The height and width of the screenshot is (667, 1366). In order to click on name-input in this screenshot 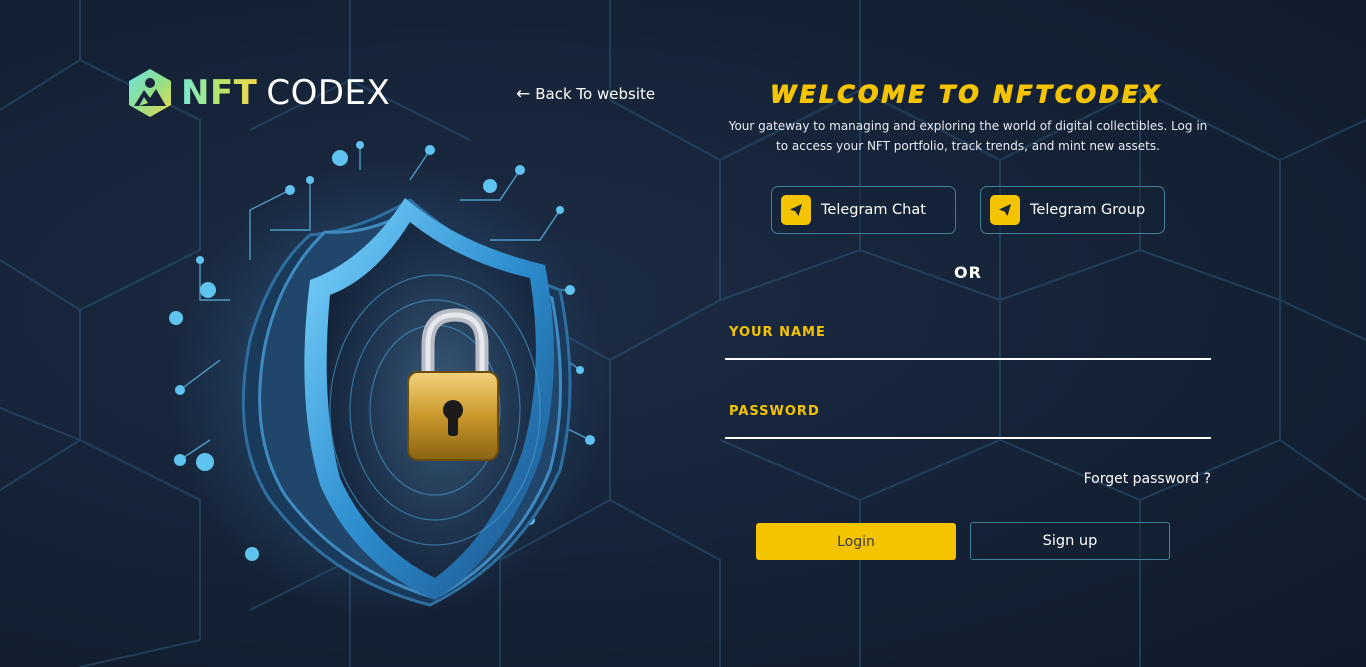, I will do `click(968, 353)`.